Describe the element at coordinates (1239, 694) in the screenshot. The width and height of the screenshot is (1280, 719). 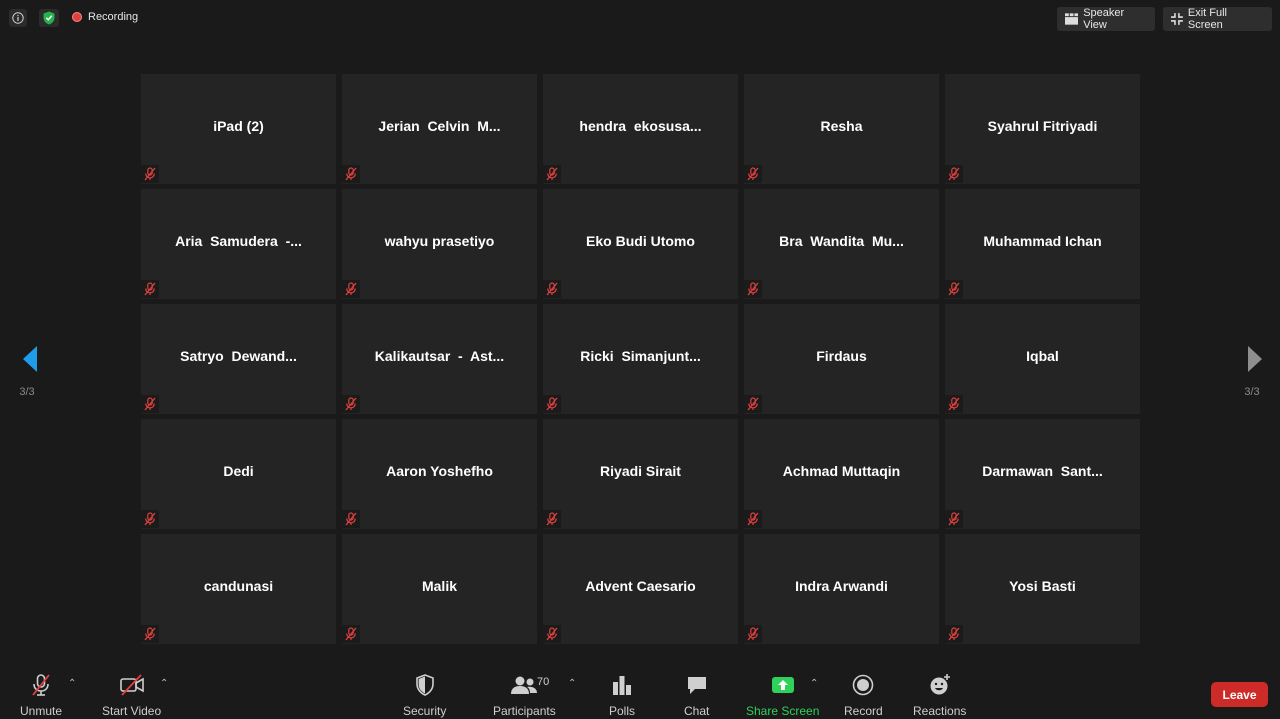
I see `leave-button: Leave` at that location.